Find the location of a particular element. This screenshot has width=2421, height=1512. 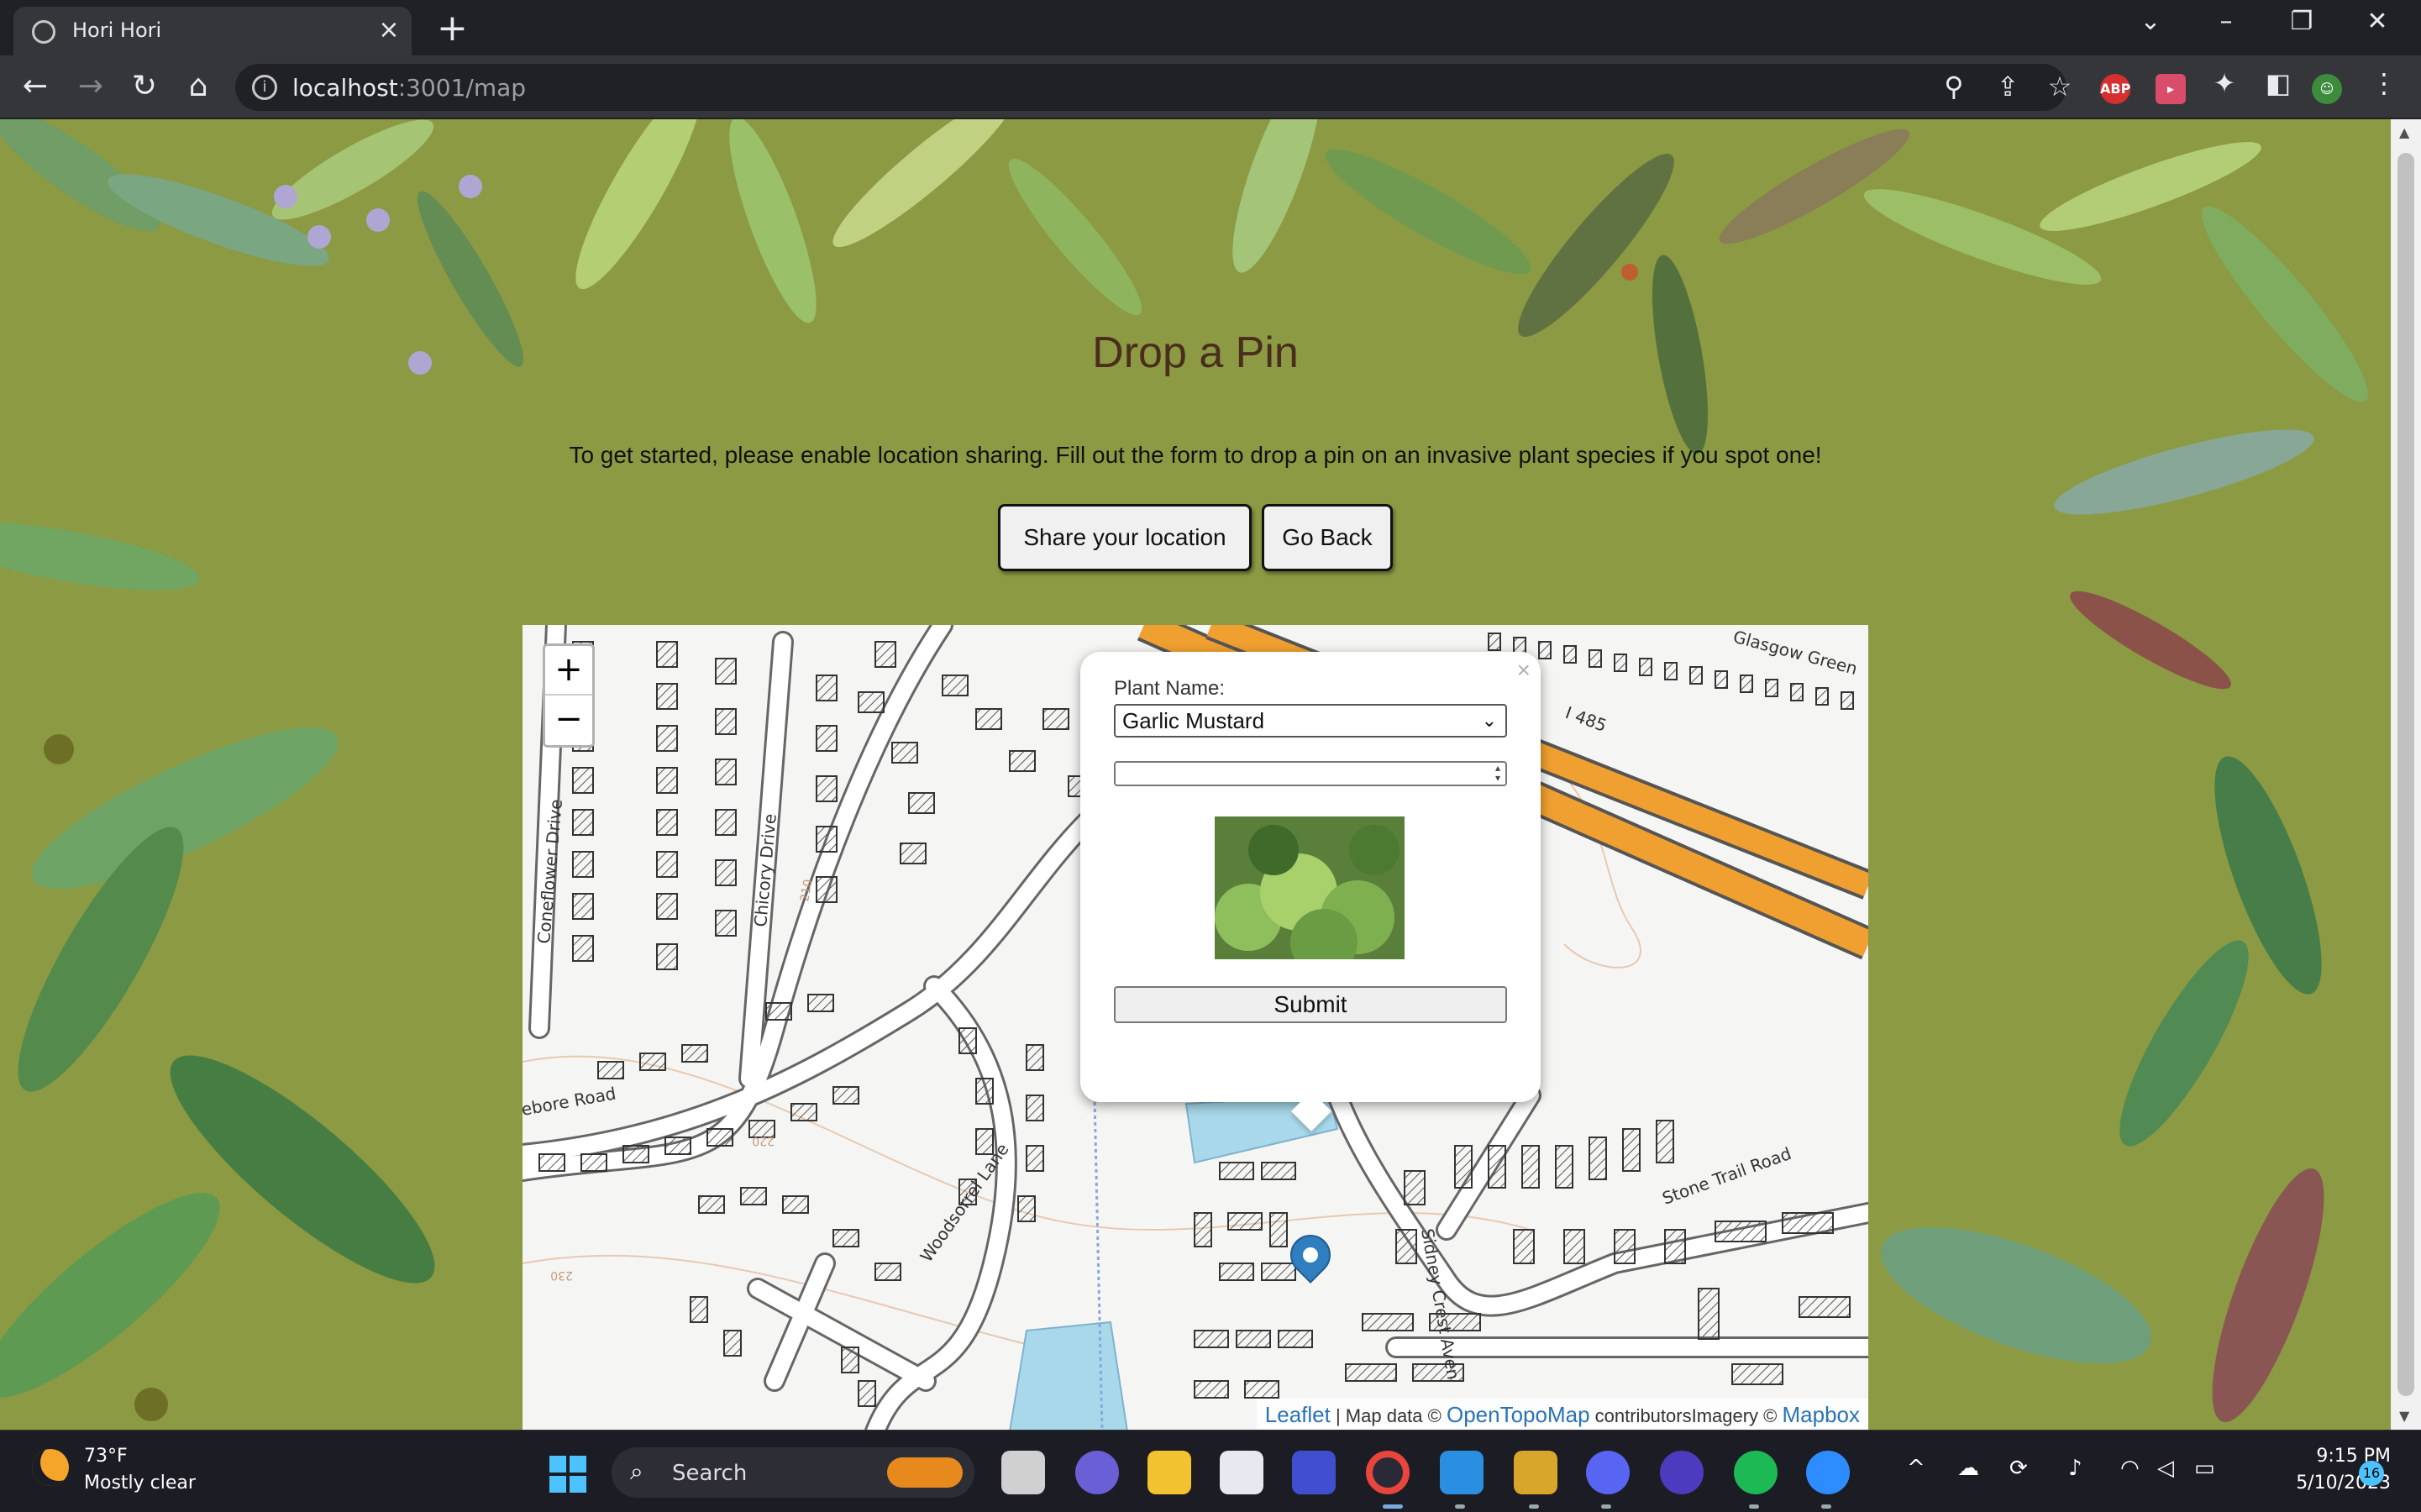

zoom-icon is located at coordinates (1828, 1472).